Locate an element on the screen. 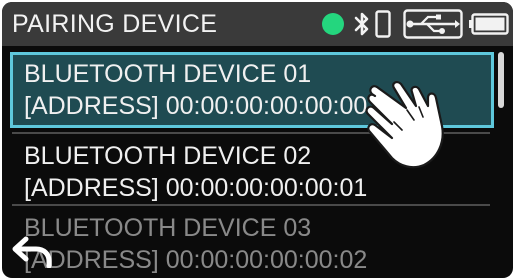 This screenshot has height=280, width=515. bluetooth-icon is located at coordinates (361, 24).